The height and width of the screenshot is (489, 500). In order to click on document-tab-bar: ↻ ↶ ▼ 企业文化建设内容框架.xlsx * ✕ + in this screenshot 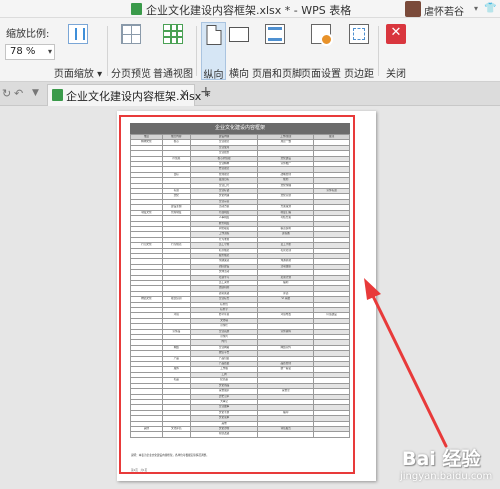, I will do `click(250, 94)`.